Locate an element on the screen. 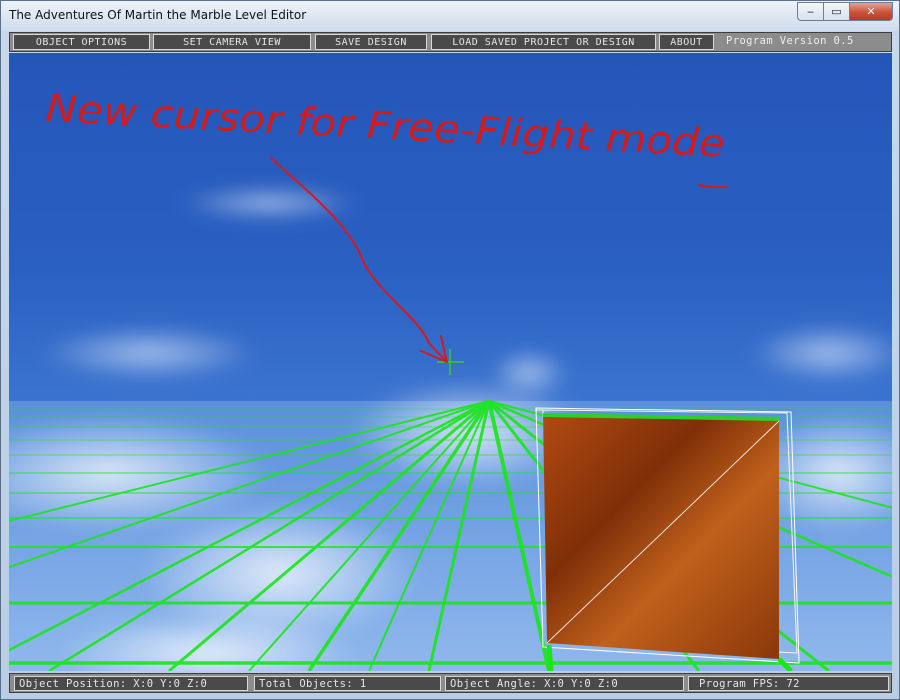 This screenshot has width=900, height=700. load-saved-project-button: LOAD SAVED PROJECT OR DESIGN is located at coordinates (543, 42).